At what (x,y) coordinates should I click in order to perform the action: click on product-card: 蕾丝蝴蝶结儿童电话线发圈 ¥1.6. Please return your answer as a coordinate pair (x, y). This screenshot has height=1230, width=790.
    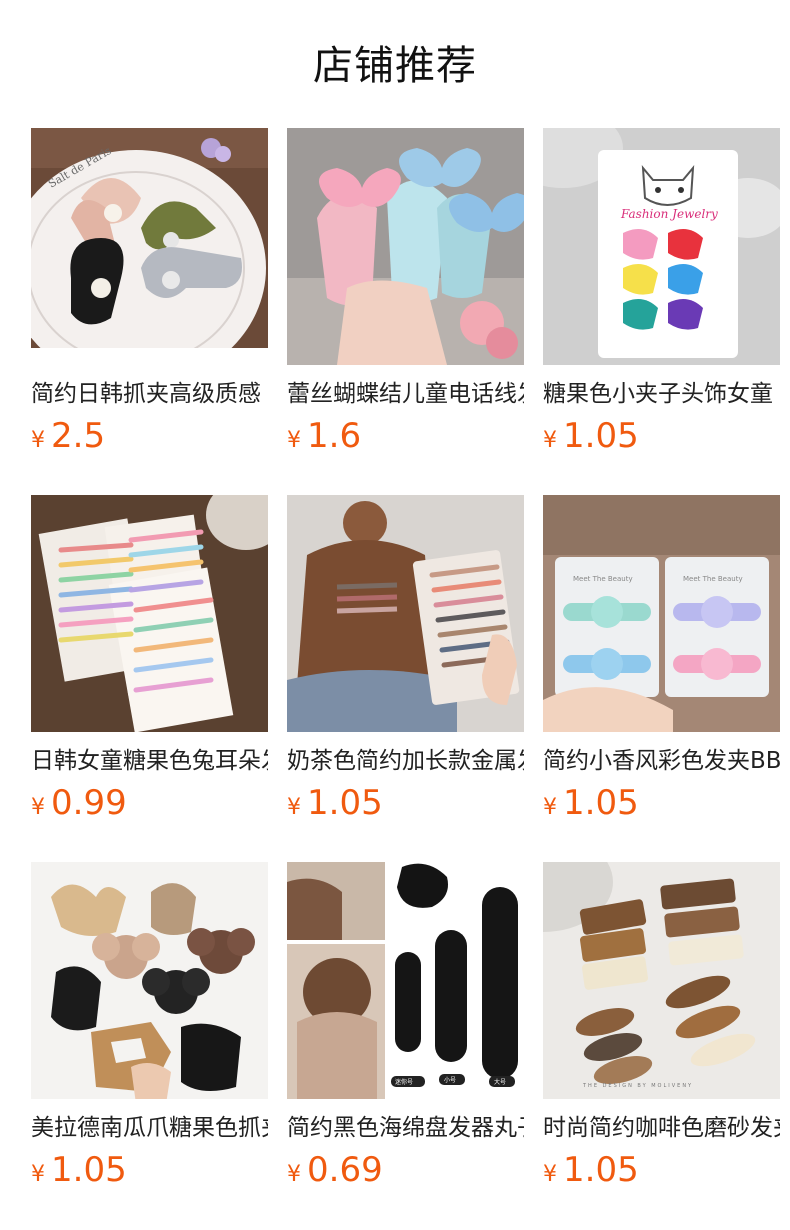
    Looking at the image, I should click on (405, 293).